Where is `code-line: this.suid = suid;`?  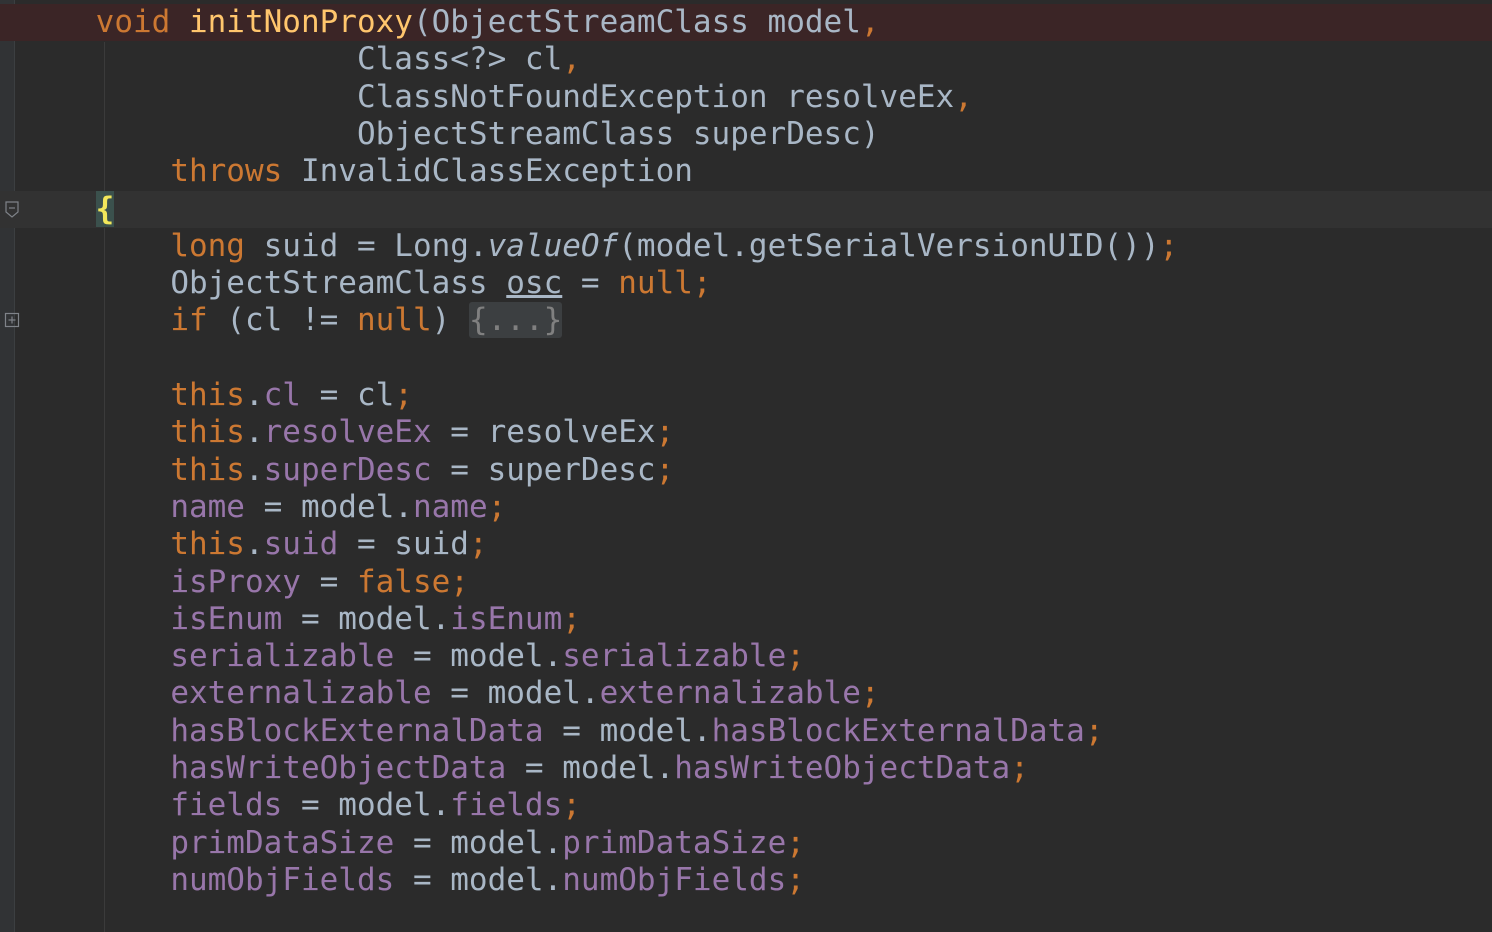 code-line: this.suid = suid; is located at coordinates (746, 544).